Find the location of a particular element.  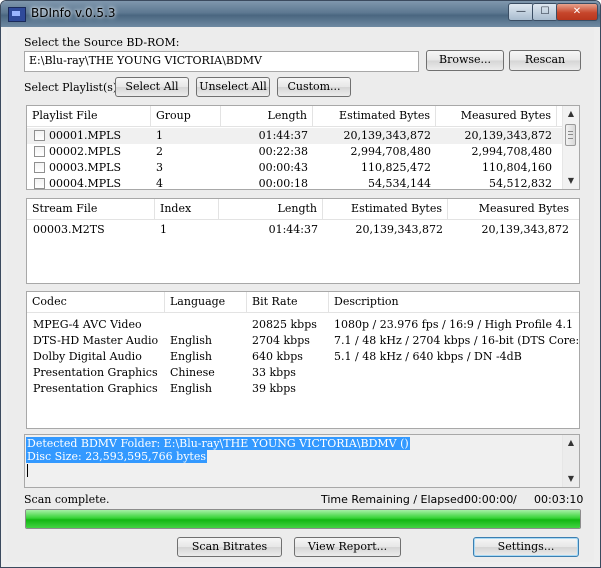

stream-measured: 20,139,343,872 is located at coordinates (525, 229).